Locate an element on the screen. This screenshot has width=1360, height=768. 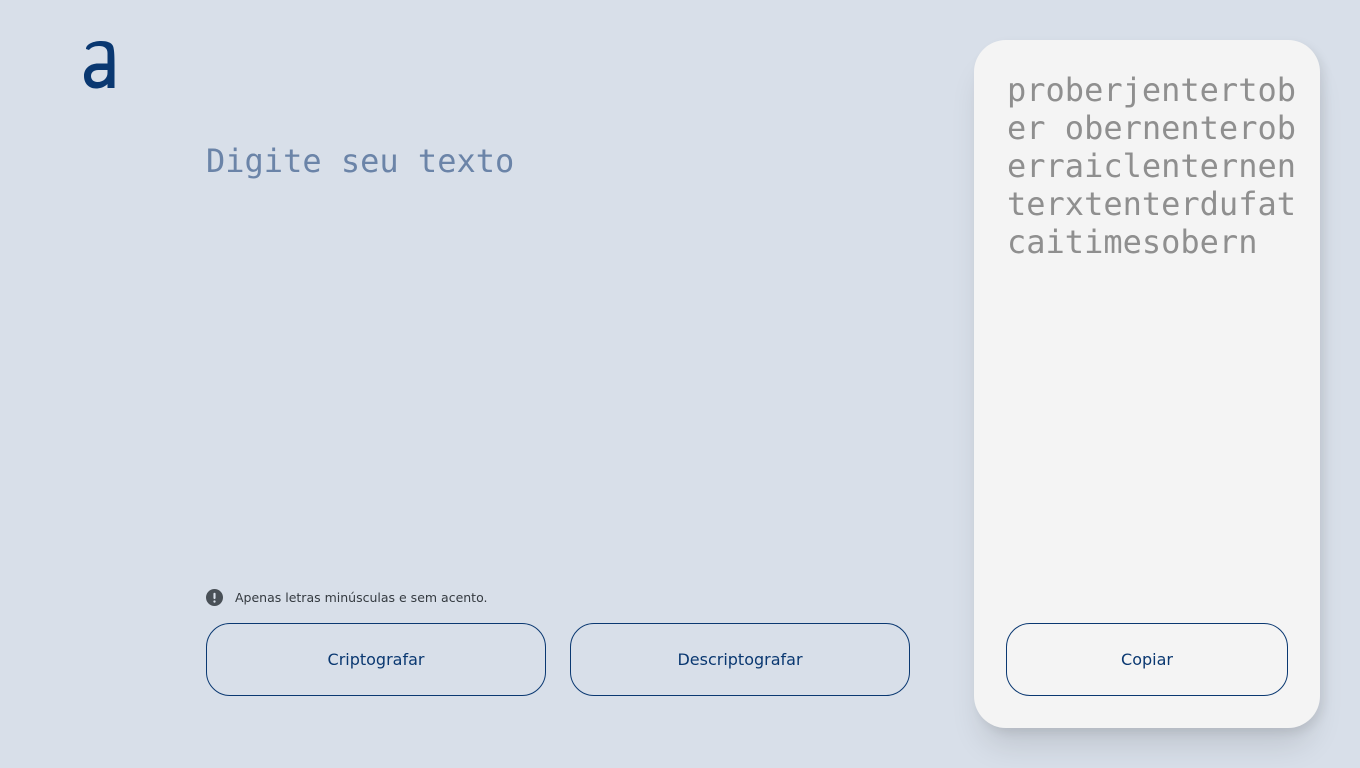
exclamation-circle-icon is located at coordinates (214, 597).